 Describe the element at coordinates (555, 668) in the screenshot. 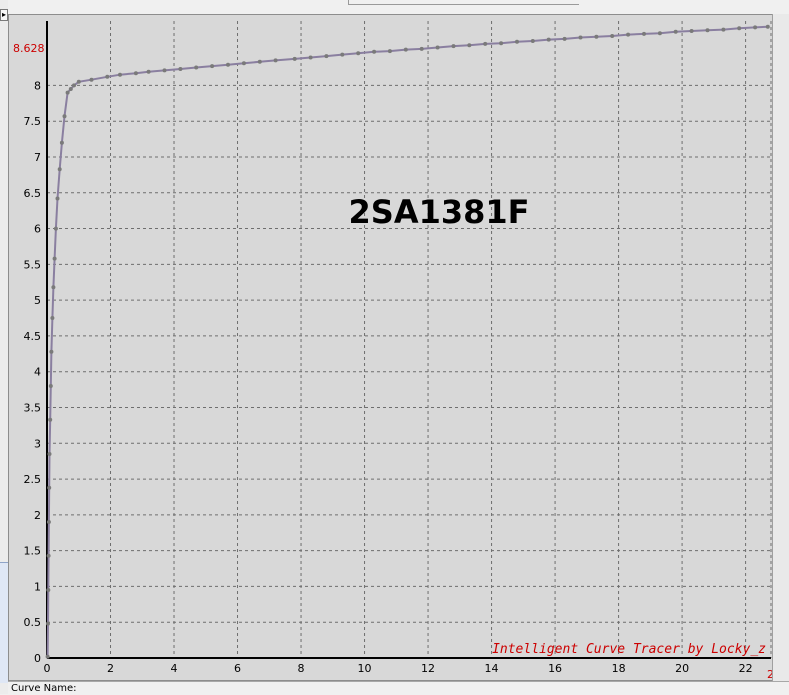

I see `x-tick-label: 16` at that location.